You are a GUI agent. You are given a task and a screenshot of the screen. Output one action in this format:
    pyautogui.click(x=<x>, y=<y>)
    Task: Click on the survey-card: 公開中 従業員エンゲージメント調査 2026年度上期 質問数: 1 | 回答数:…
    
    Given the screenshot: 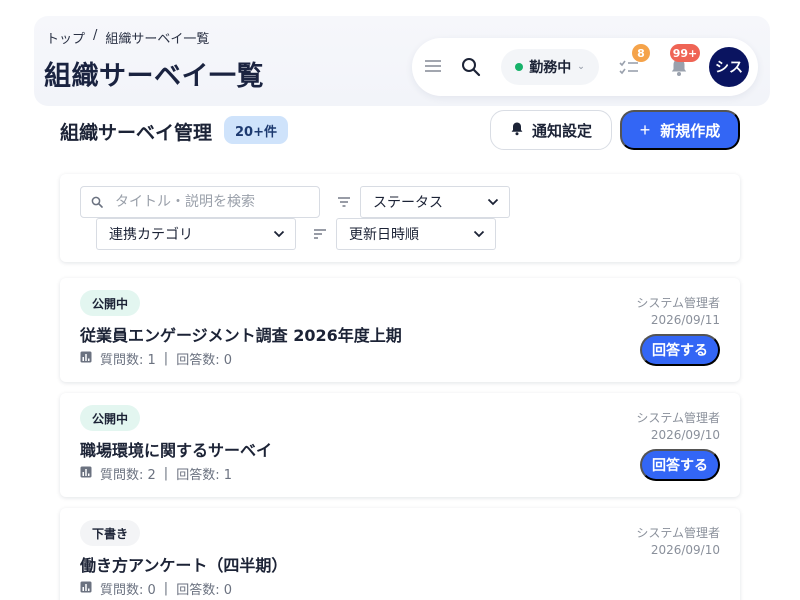 What is the action you would take?
    pyautogui.click(x=400, y=330)
    